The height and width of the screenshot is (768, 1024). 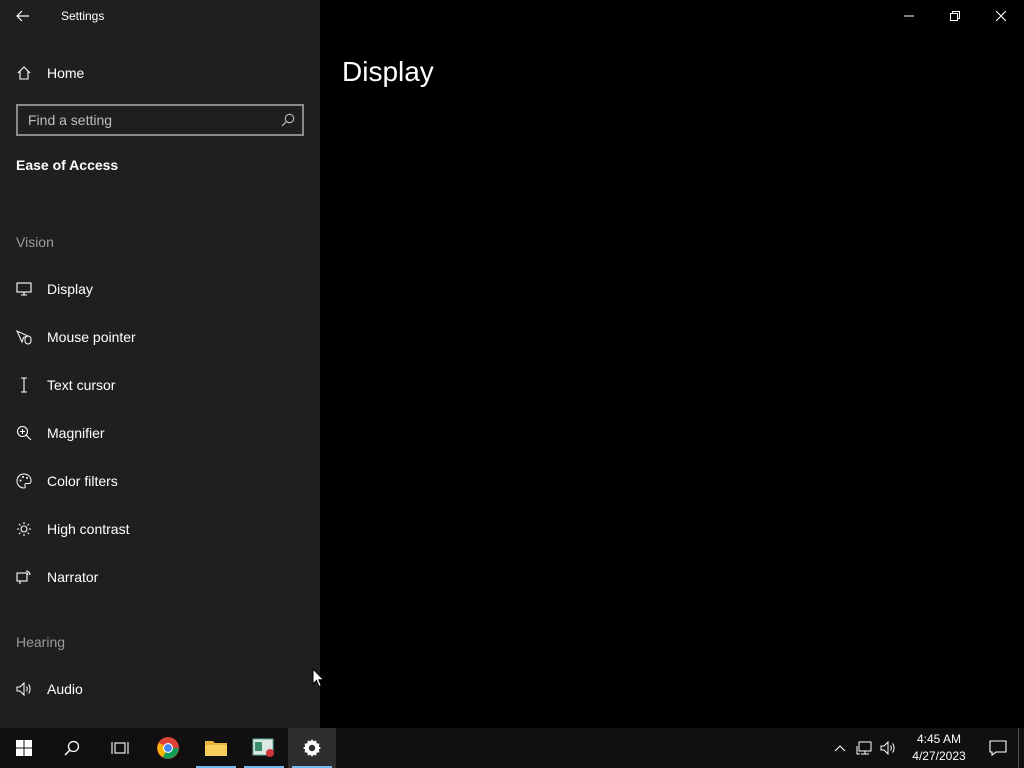 I want to click on chrome-icon, so click(x=168, y=748).